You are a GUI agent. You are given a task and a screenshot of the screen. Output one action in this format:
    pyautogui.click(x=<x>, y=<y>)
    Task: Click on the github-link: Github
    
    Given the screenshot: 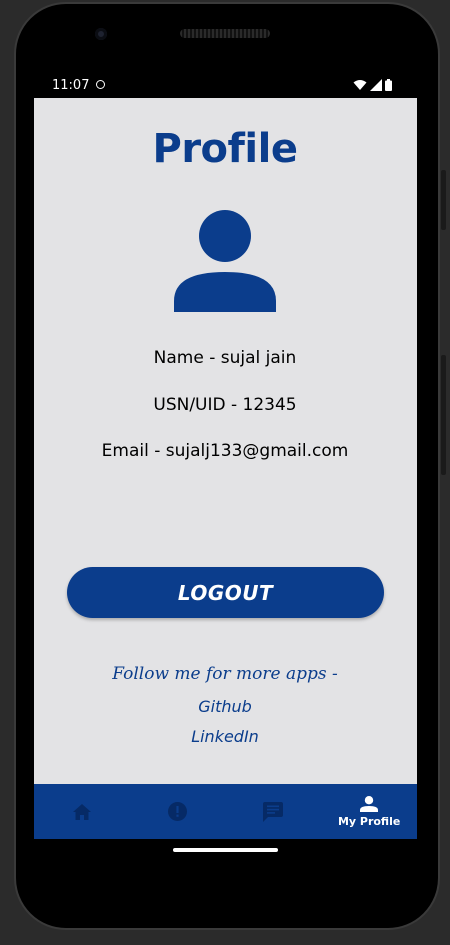 What is the action you would take?
    pyautogui.click(x=225, y=706)
    